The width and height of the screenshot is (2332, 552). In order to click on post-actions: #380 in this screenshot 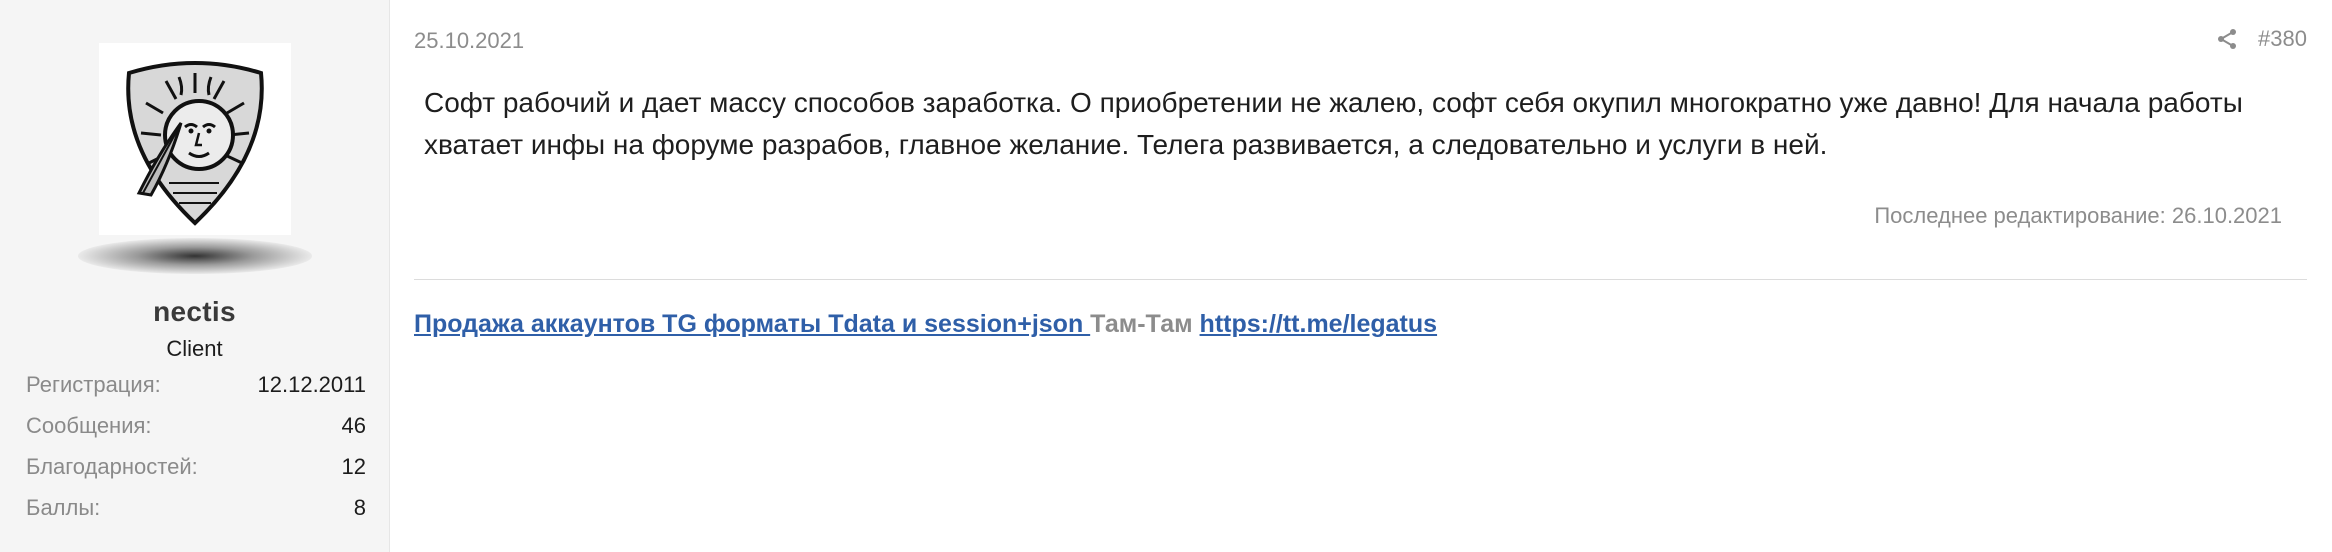, I will do `click(2261, 39)`.